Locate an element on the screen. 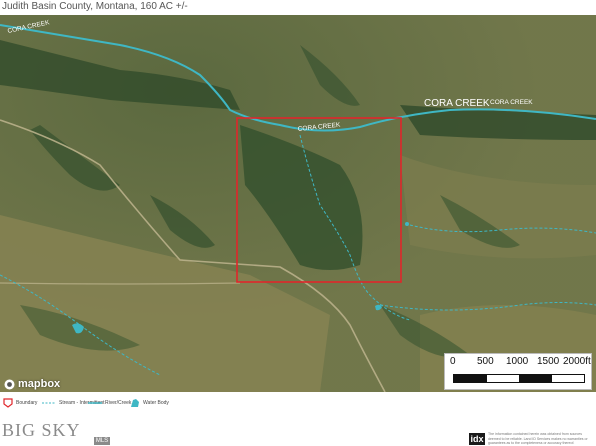  bigsky-brand-text: BIG SKY is located at coordinates (41, 430).